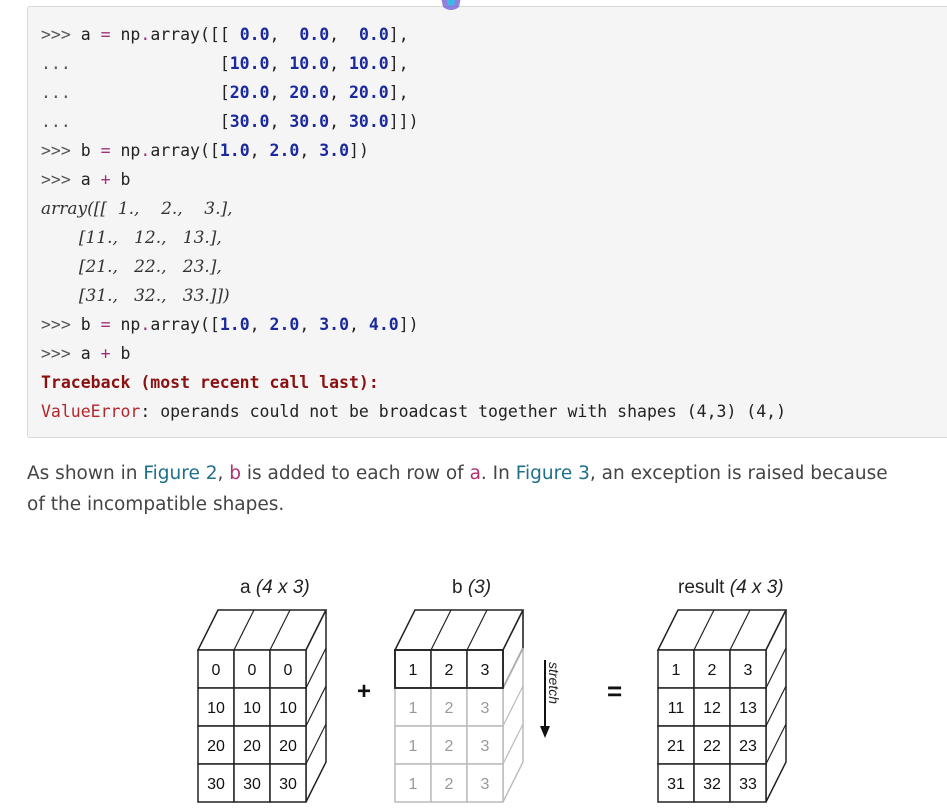  I want to click on code-line: [31., 32., 33.]]), so click(135, 295).